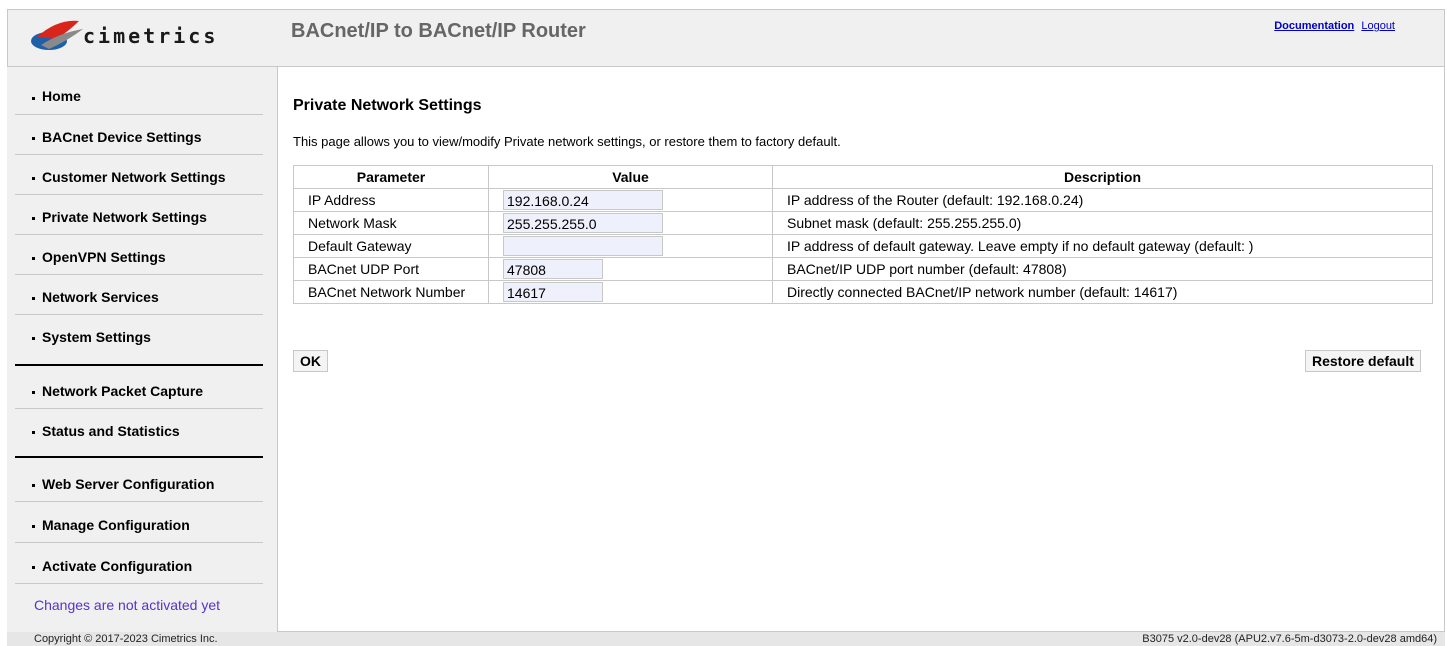 This screenshot has width=1447, height=646. I want to click on param-name: BACnet UDP Port, so click(391, 269).